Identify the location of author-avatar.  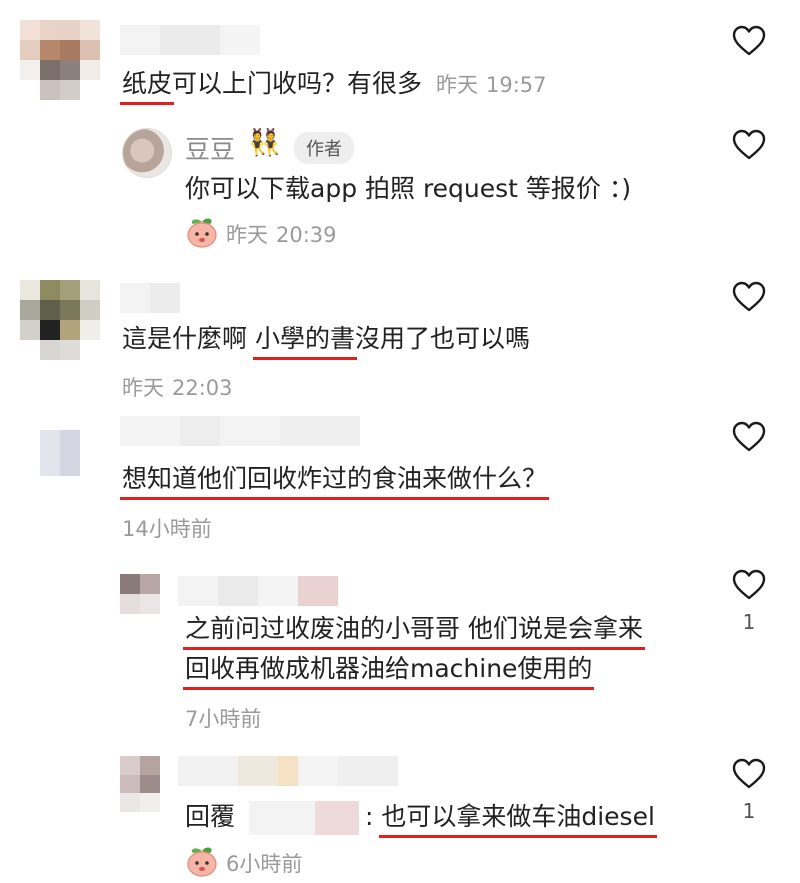
(147, 153).